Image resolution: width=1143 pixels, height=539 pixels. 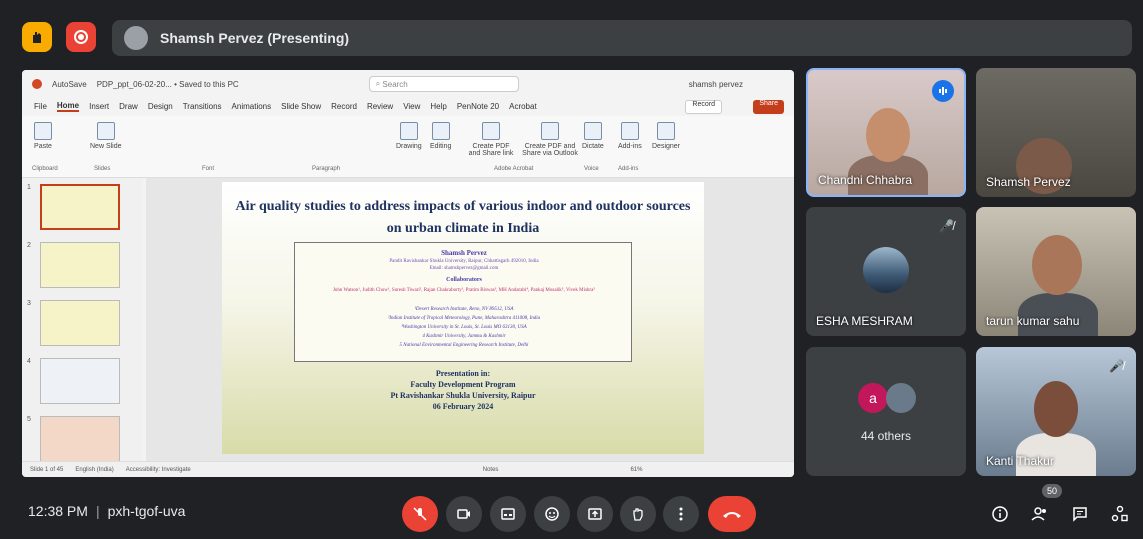 What do you see at coordinates (99, 106) in the screenshot?
I see `tab-insert: Insert` at bounding box center [99, 106].